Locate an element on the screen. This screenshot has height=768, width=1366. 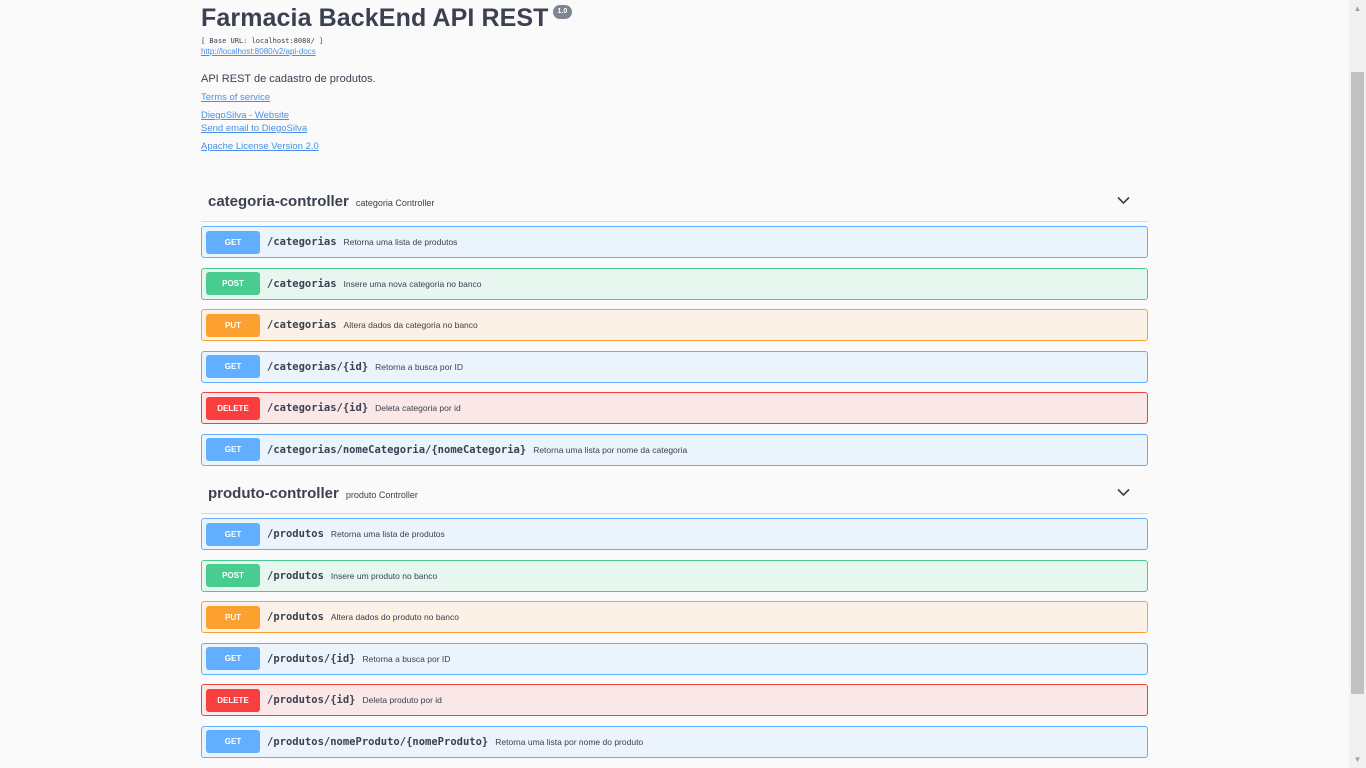
api-docs-link: http://localhost:8080/v2/api-docs is located at coordinates (674, 51).